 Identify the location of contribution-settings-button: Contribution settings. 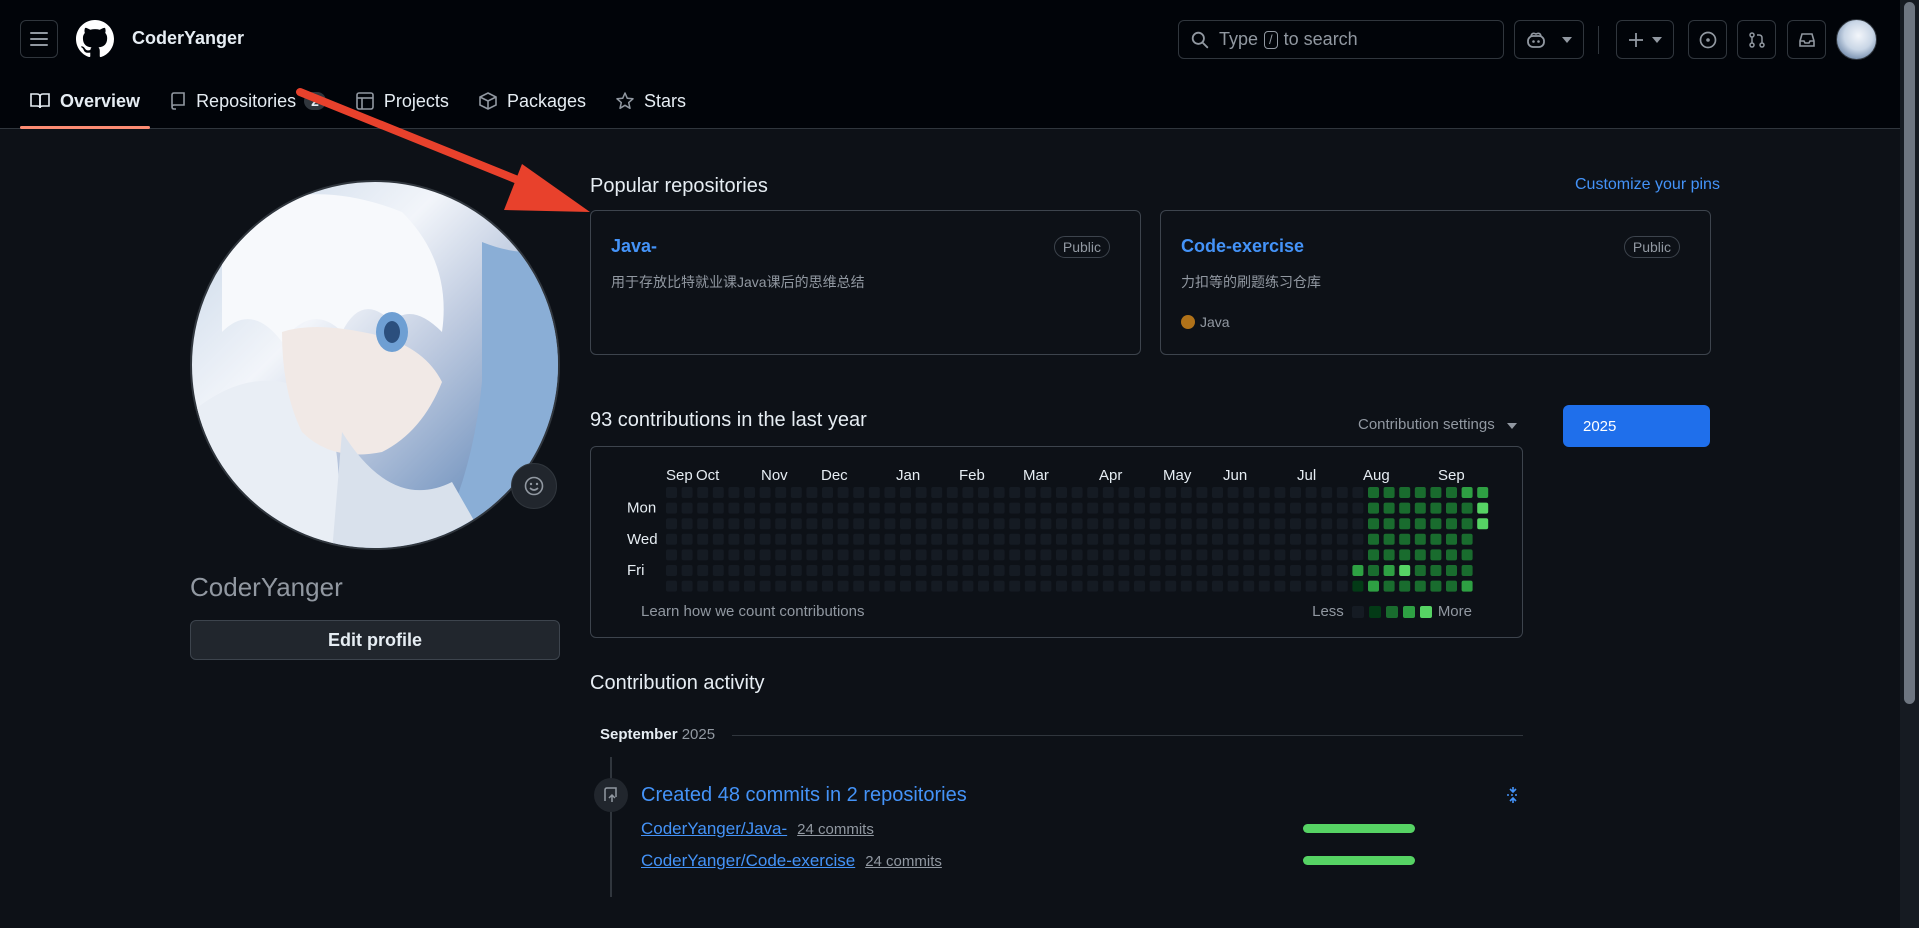
(1437, 424).